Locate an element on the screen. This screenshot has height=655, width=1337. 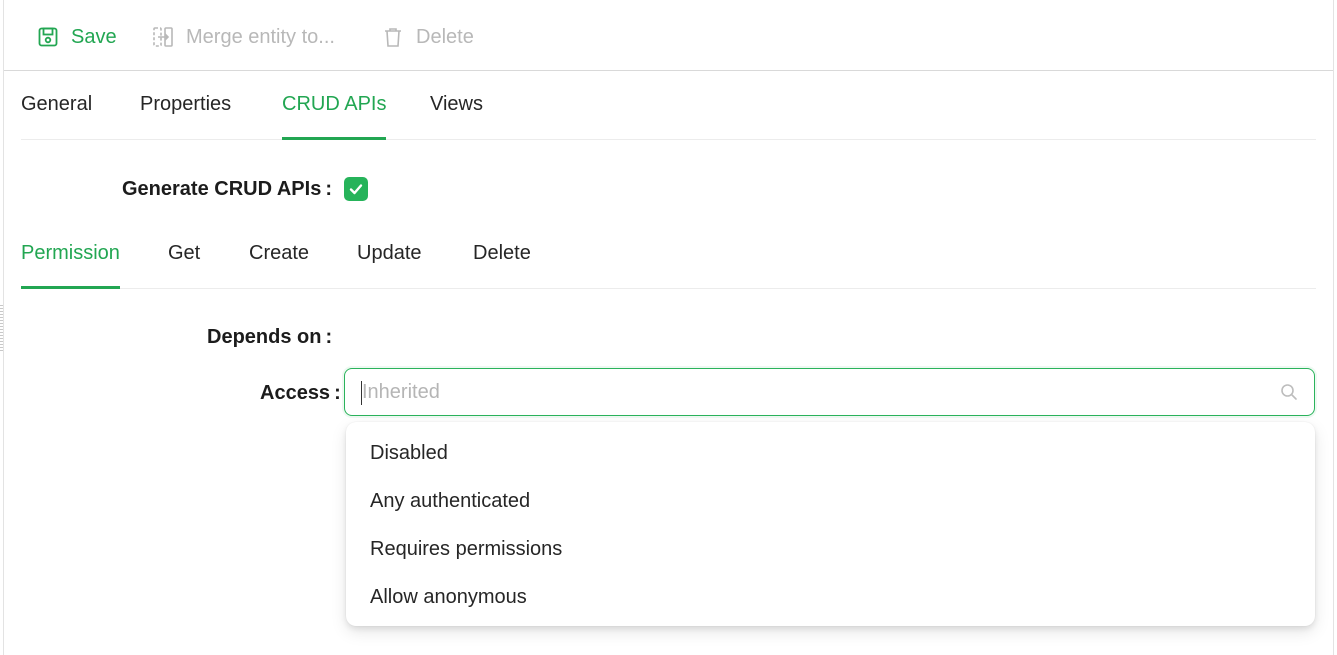
delete-button: Delete is located at coordinates (428, 37).